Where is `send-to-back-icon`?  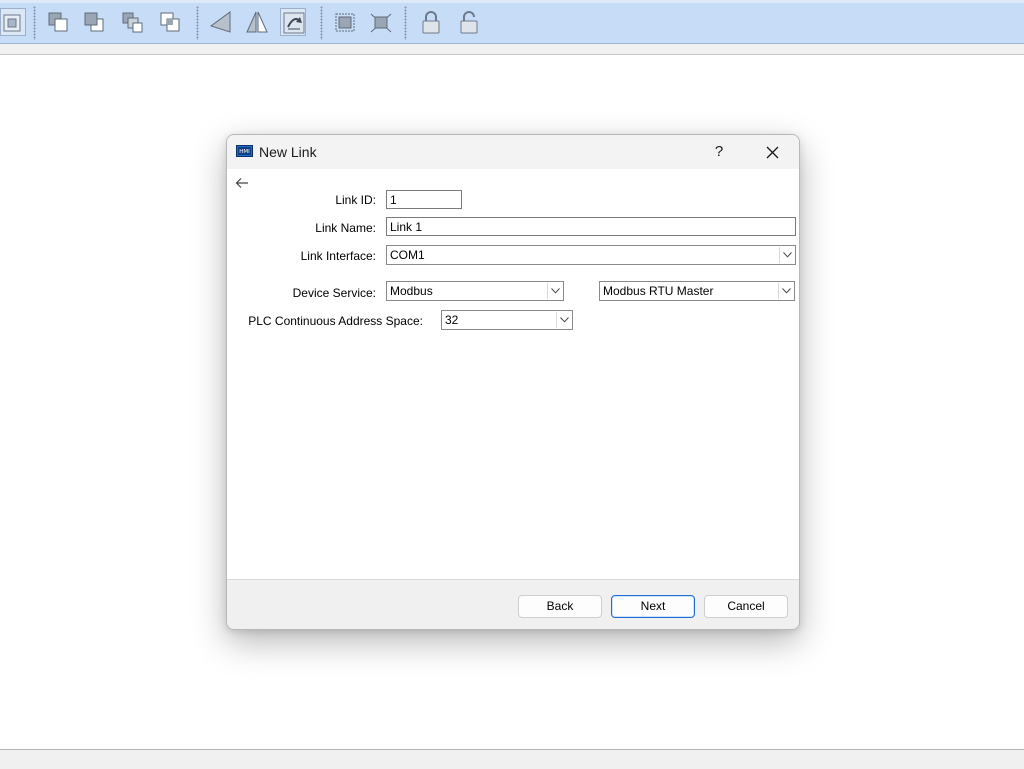
send-to-back-icon is located at coordinates (95, 22).